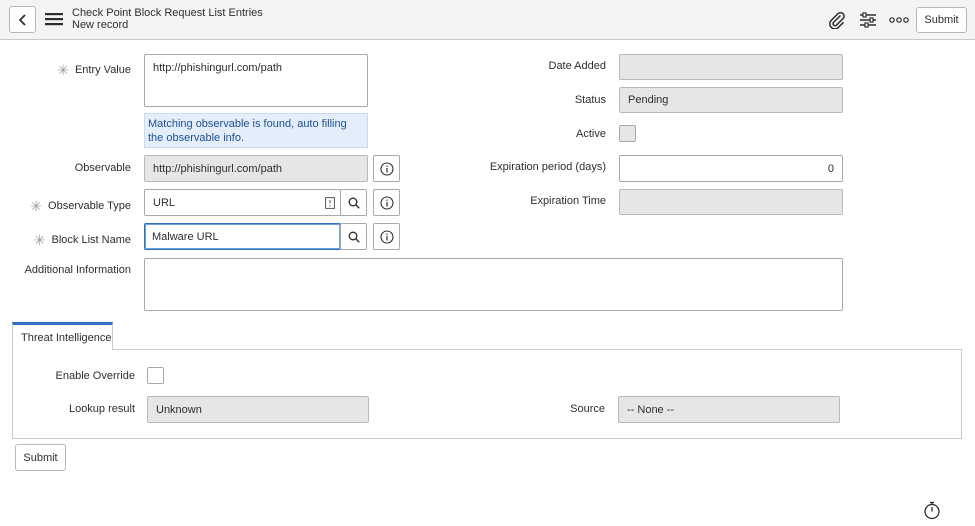 The image size is (975, 526). I want to click on entry-value-input: http://phishingurl.com/path, so click(256, 80).